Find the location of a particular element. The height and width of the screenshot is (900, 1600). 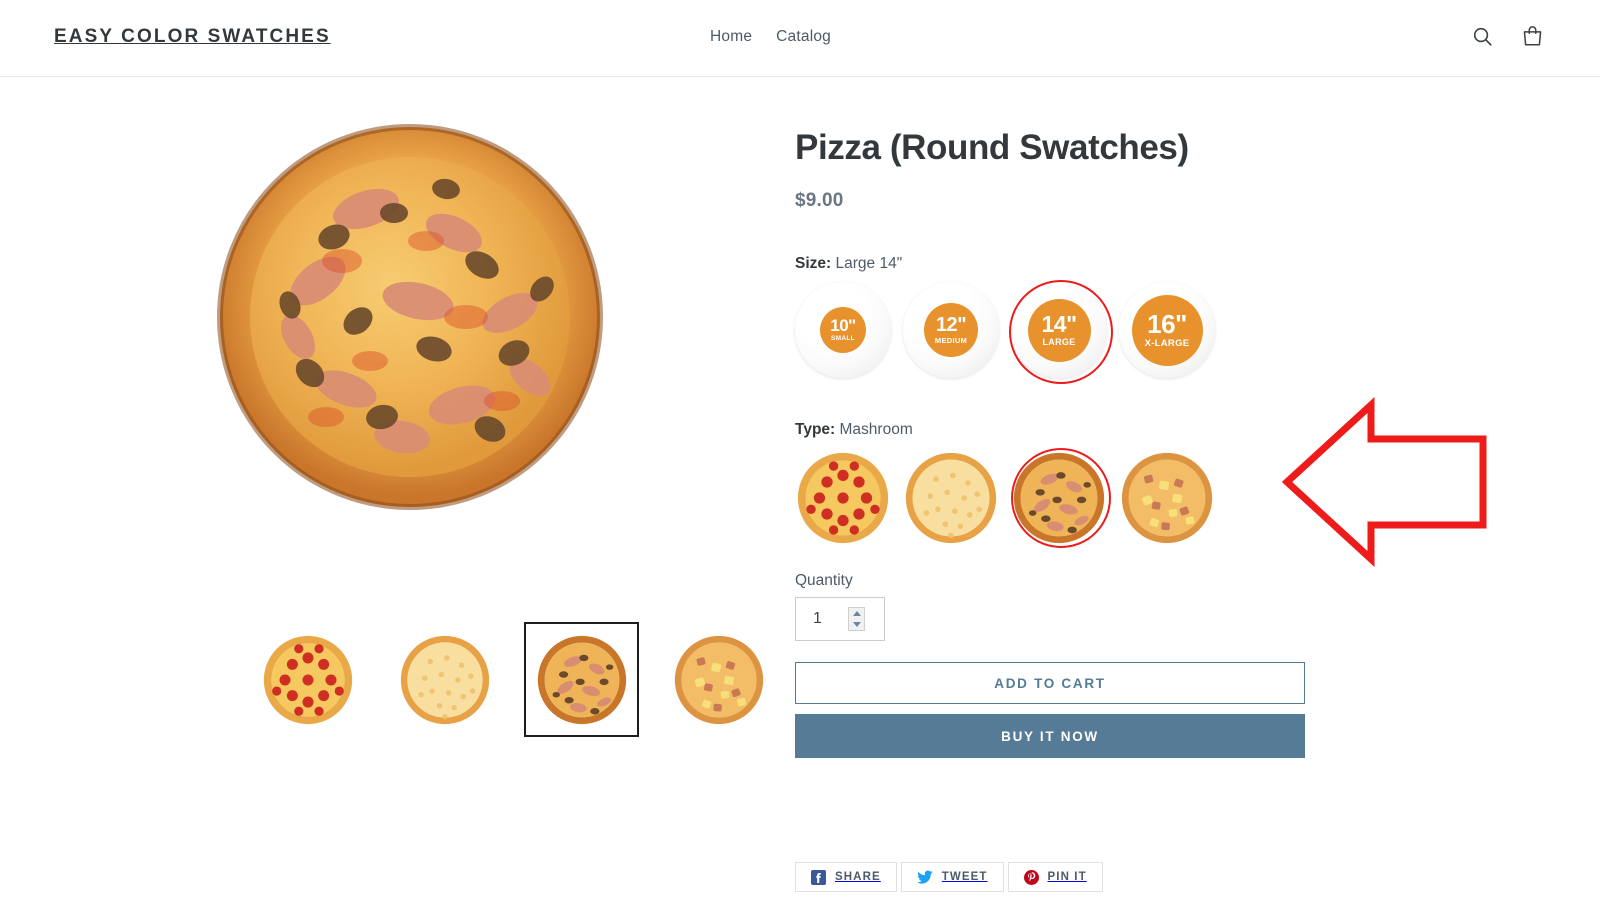

size-number-xlarge: 16" is located at coordinates (1167, 324).